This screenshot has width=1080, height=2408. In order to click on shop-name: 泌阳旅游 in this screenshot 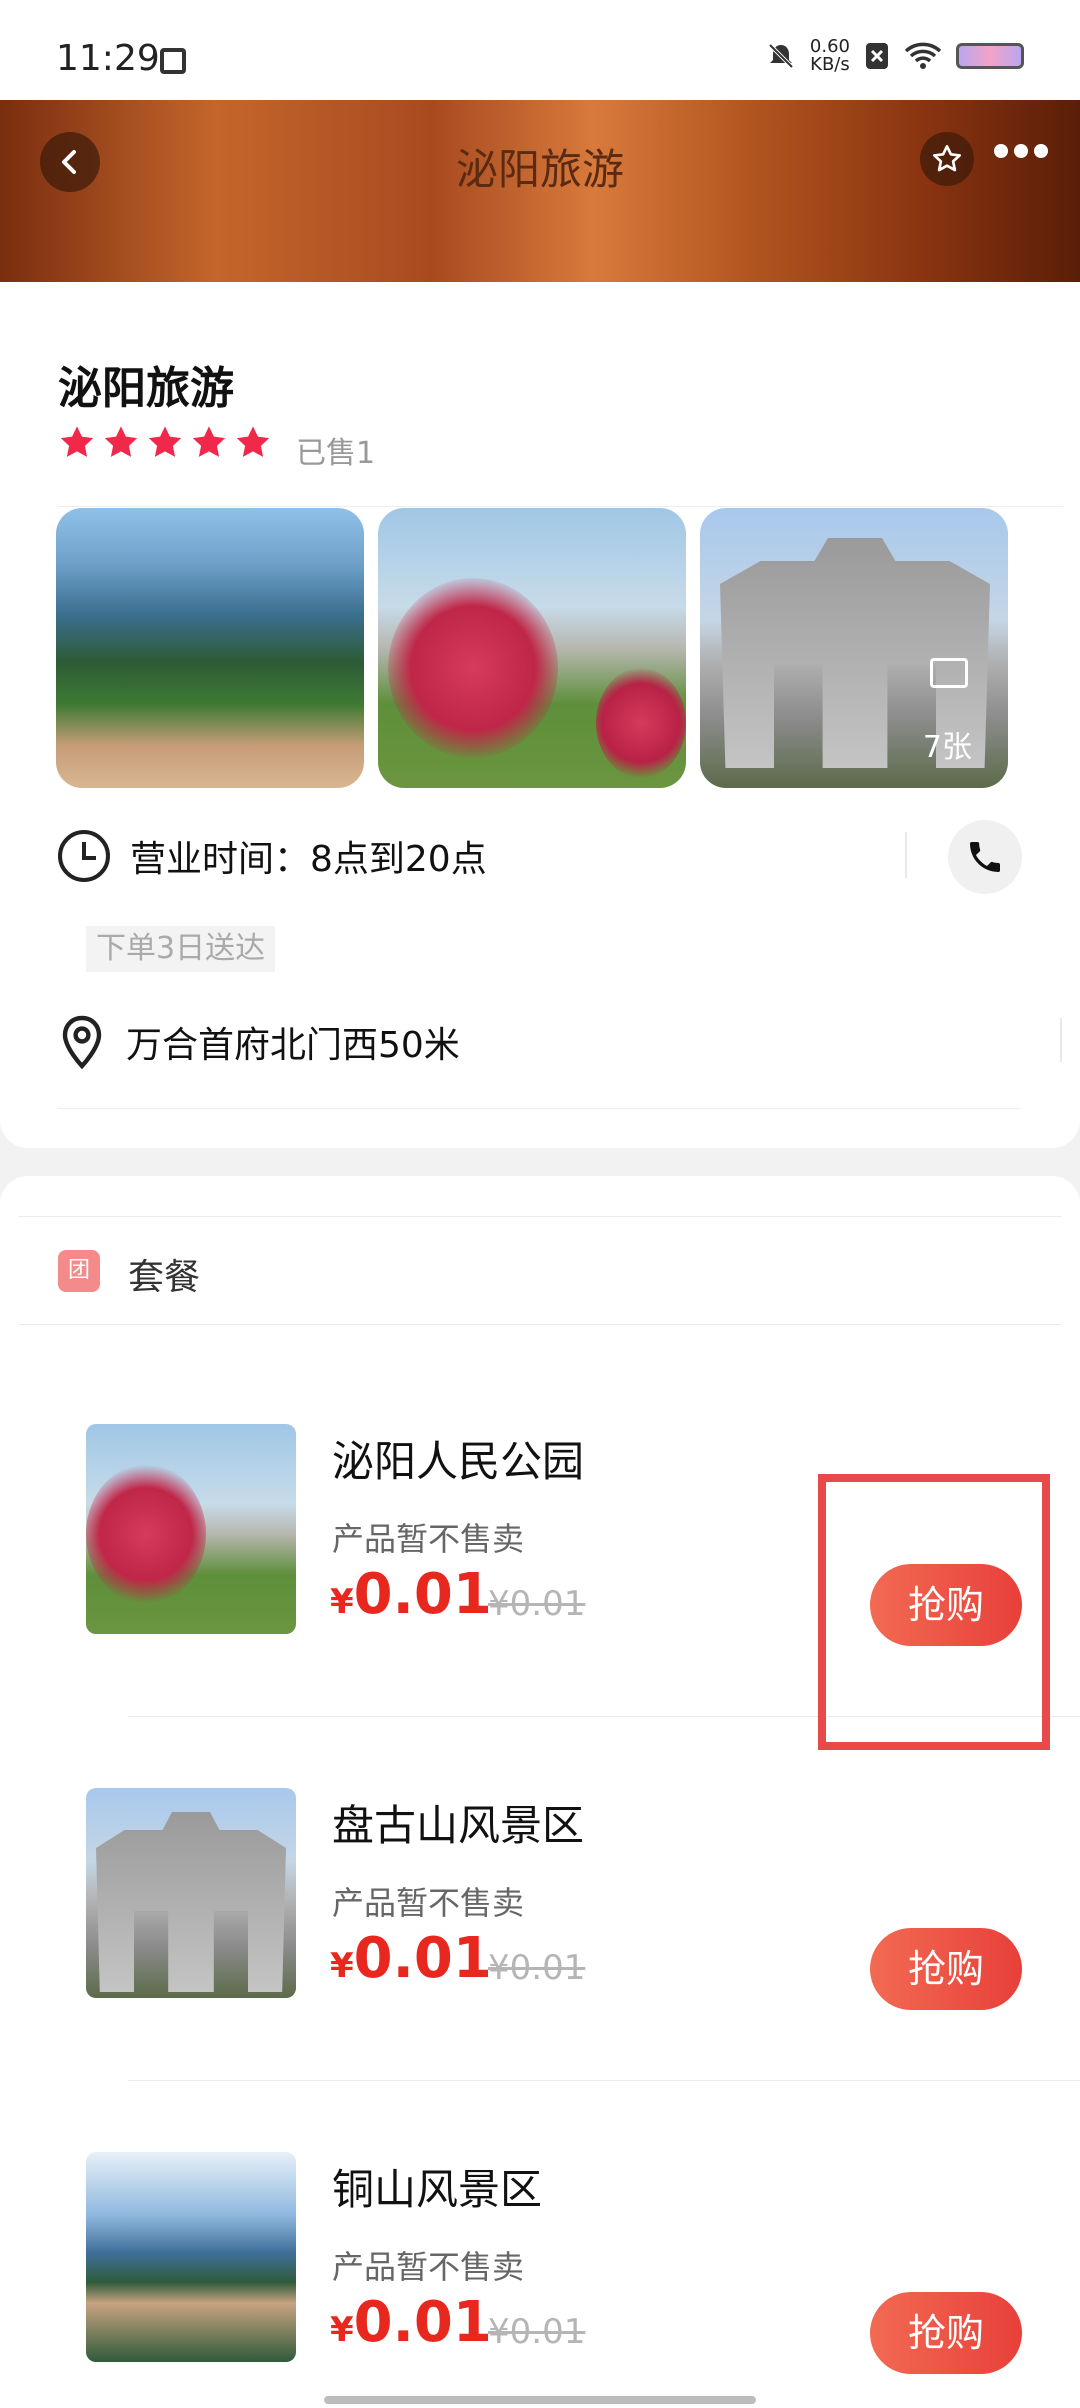, I will do `click(146, 388)`.